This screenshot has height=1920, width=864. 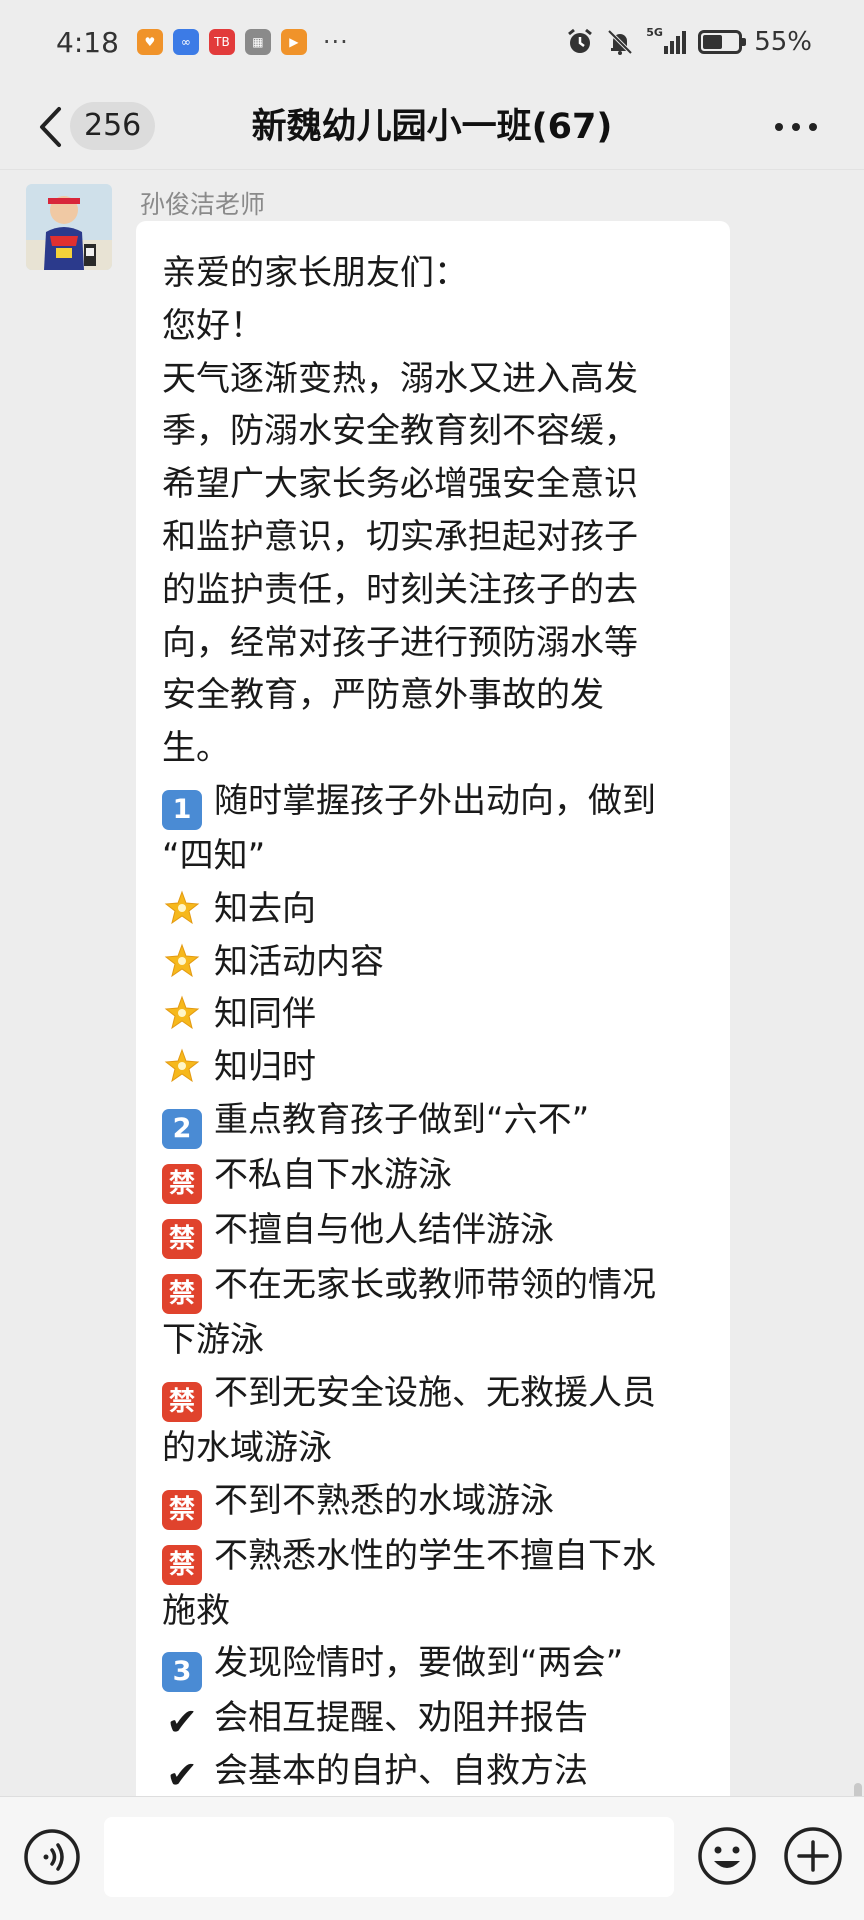 I want to click on message-line: 下游泳, so click(x=432, y=1340).